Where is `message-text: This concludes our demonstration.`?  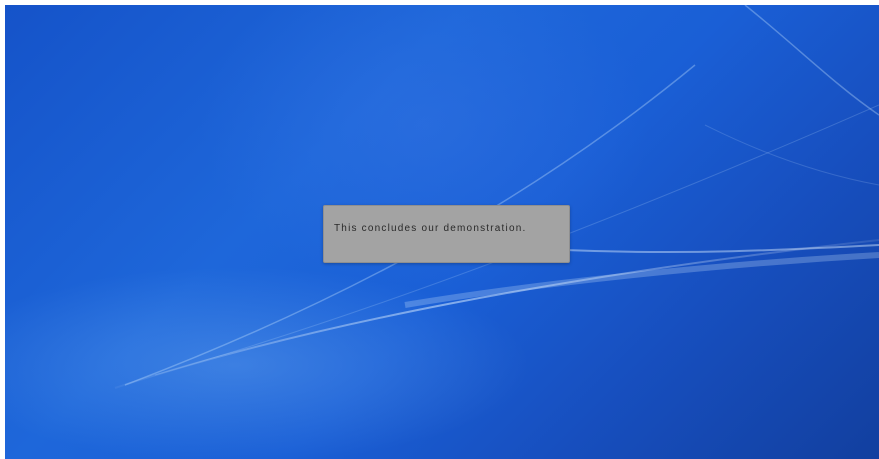 message-text: This concludes our demonstration. is located at coordinates (430, 228).